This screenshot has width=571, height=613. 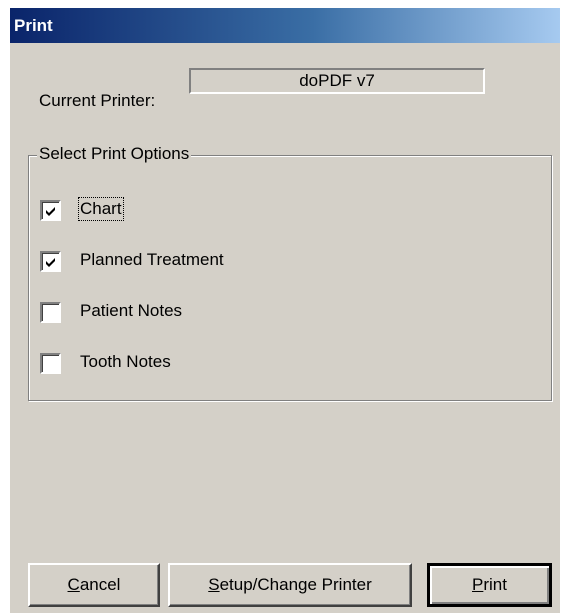 What do you see at coordinates (50, 312) in the screenshot?
I see `option-patient-notes-checkbox` at bounding box center [50, 312].